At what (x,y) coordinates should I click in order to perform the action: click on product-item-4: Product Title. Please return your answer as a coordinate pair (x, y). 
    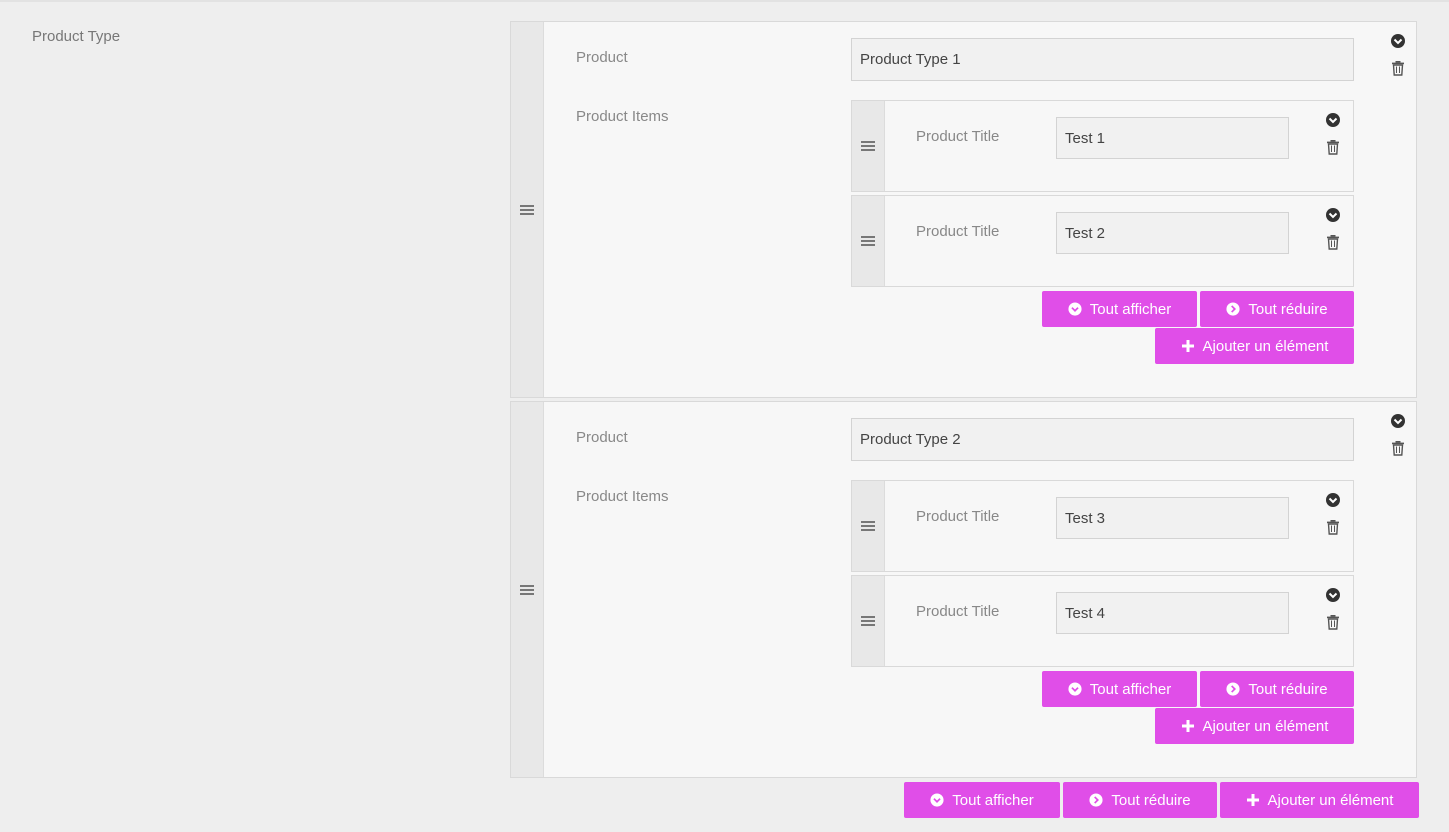
    Looking at the image, I should click on (1102, 621).